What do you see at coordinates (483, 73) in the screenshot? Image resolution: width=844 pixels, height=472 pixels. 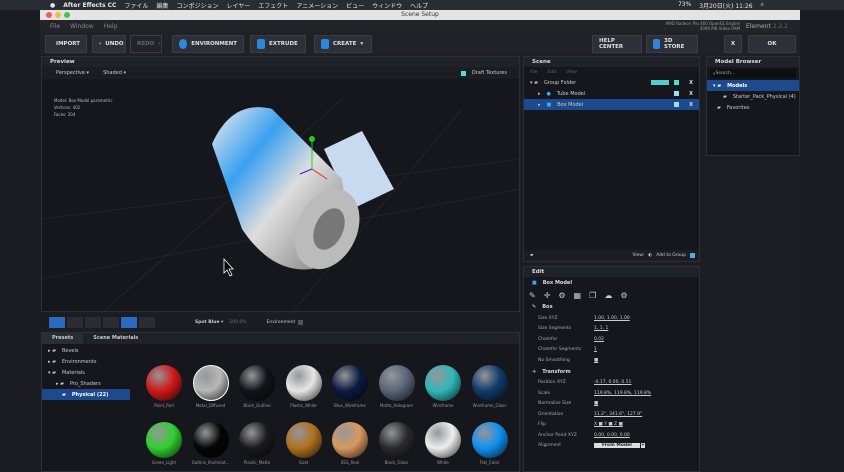 I see `draft-textures-toggle: Draft Textures` at bounding box center [483, 73].